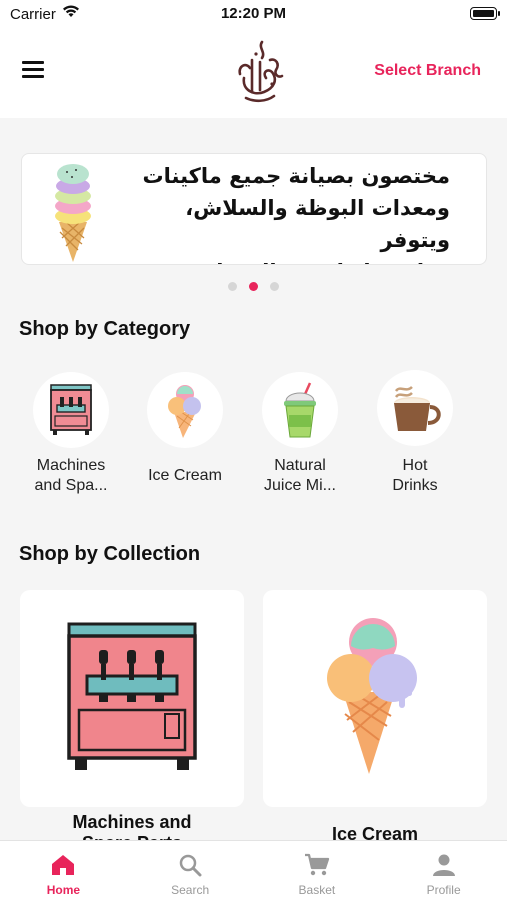 The width and height of the screenshot is (507, 900). I want to click on category-label-line2: Drinks, so click(415, 485).